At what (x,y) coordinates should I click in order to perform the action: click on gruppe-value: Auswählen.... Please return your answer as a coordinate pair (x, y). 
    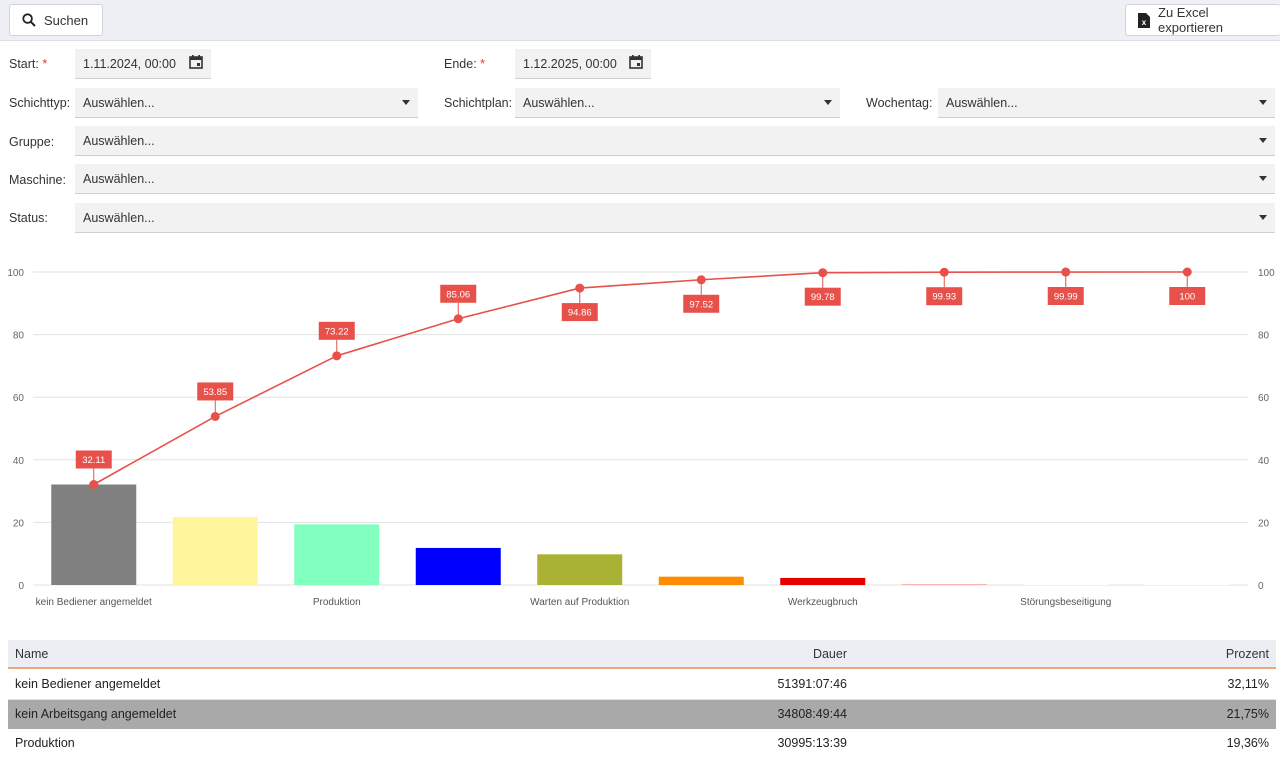
    Looking at the image, I should click on (119, 140).